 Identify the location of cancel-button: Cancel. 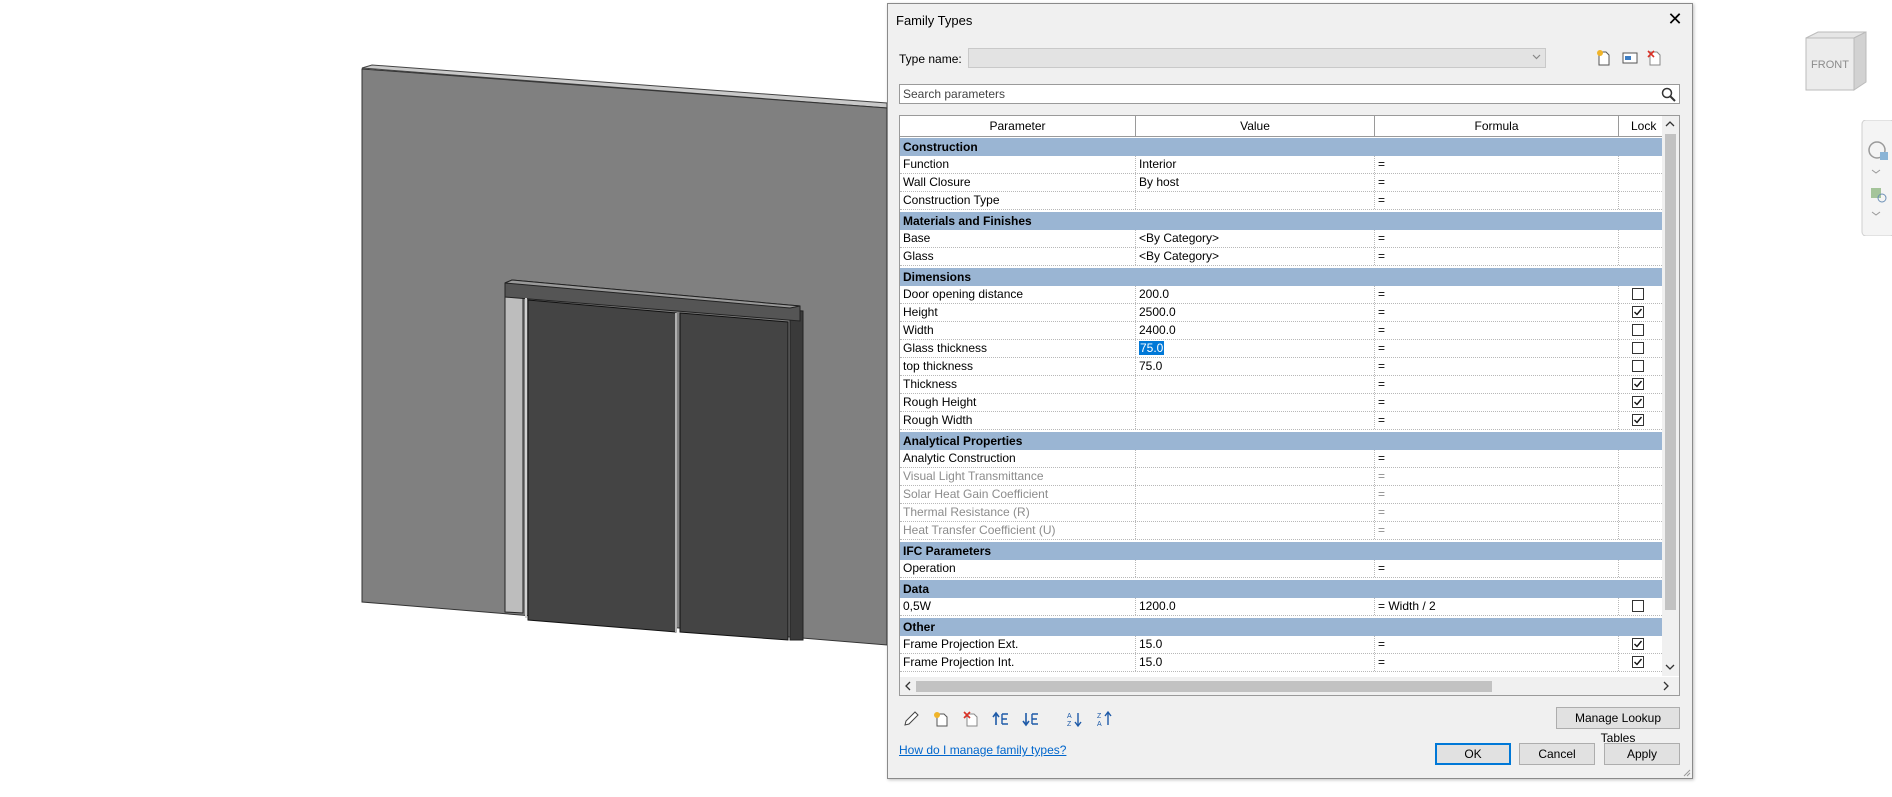
(1557, 754).